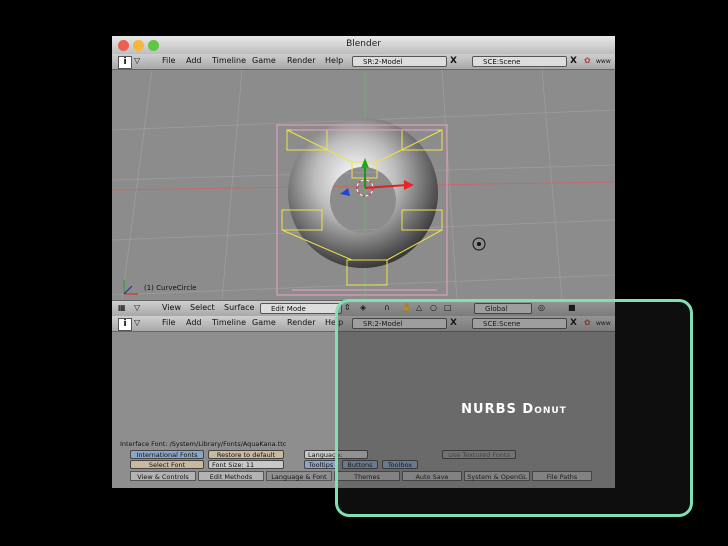 This screenshot has width=728, height=546. What do you see at coordinates (246, 454) in the screenshot?
I see `restore-default-button: Restore to default` at bounding box center [246, 454].